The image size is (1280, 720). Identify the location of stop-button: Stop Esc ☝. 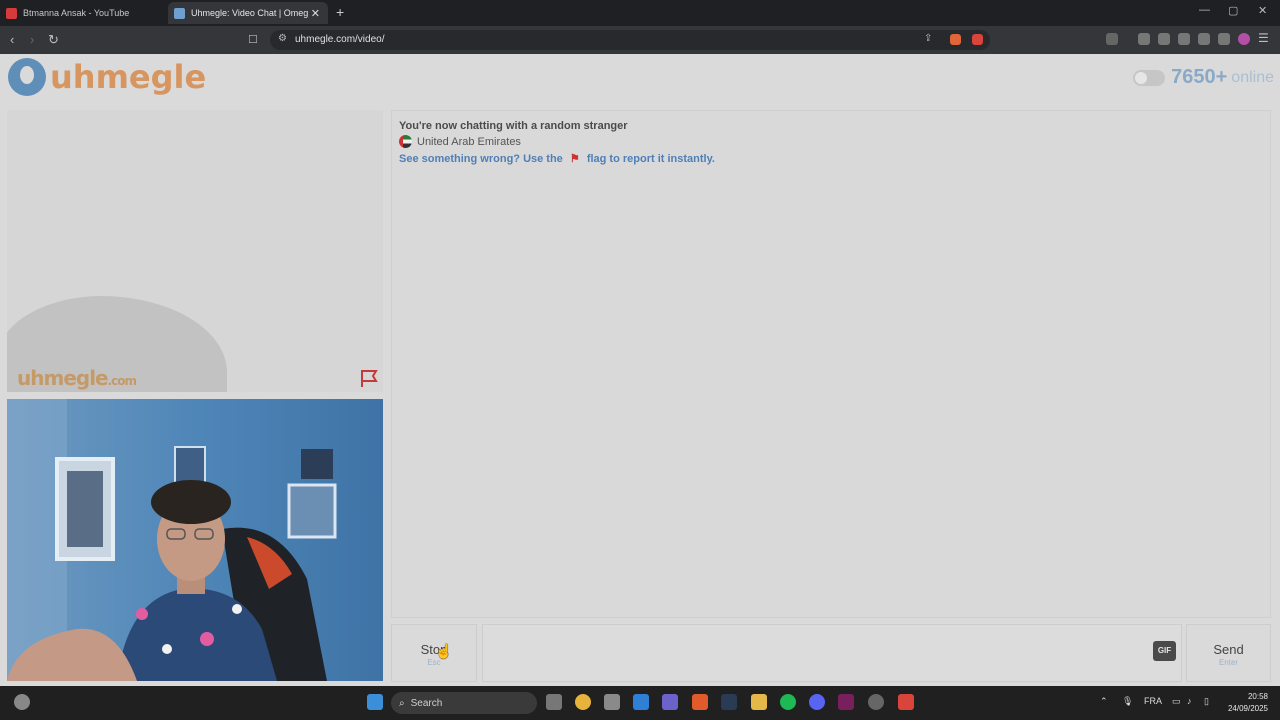
(434, 653).